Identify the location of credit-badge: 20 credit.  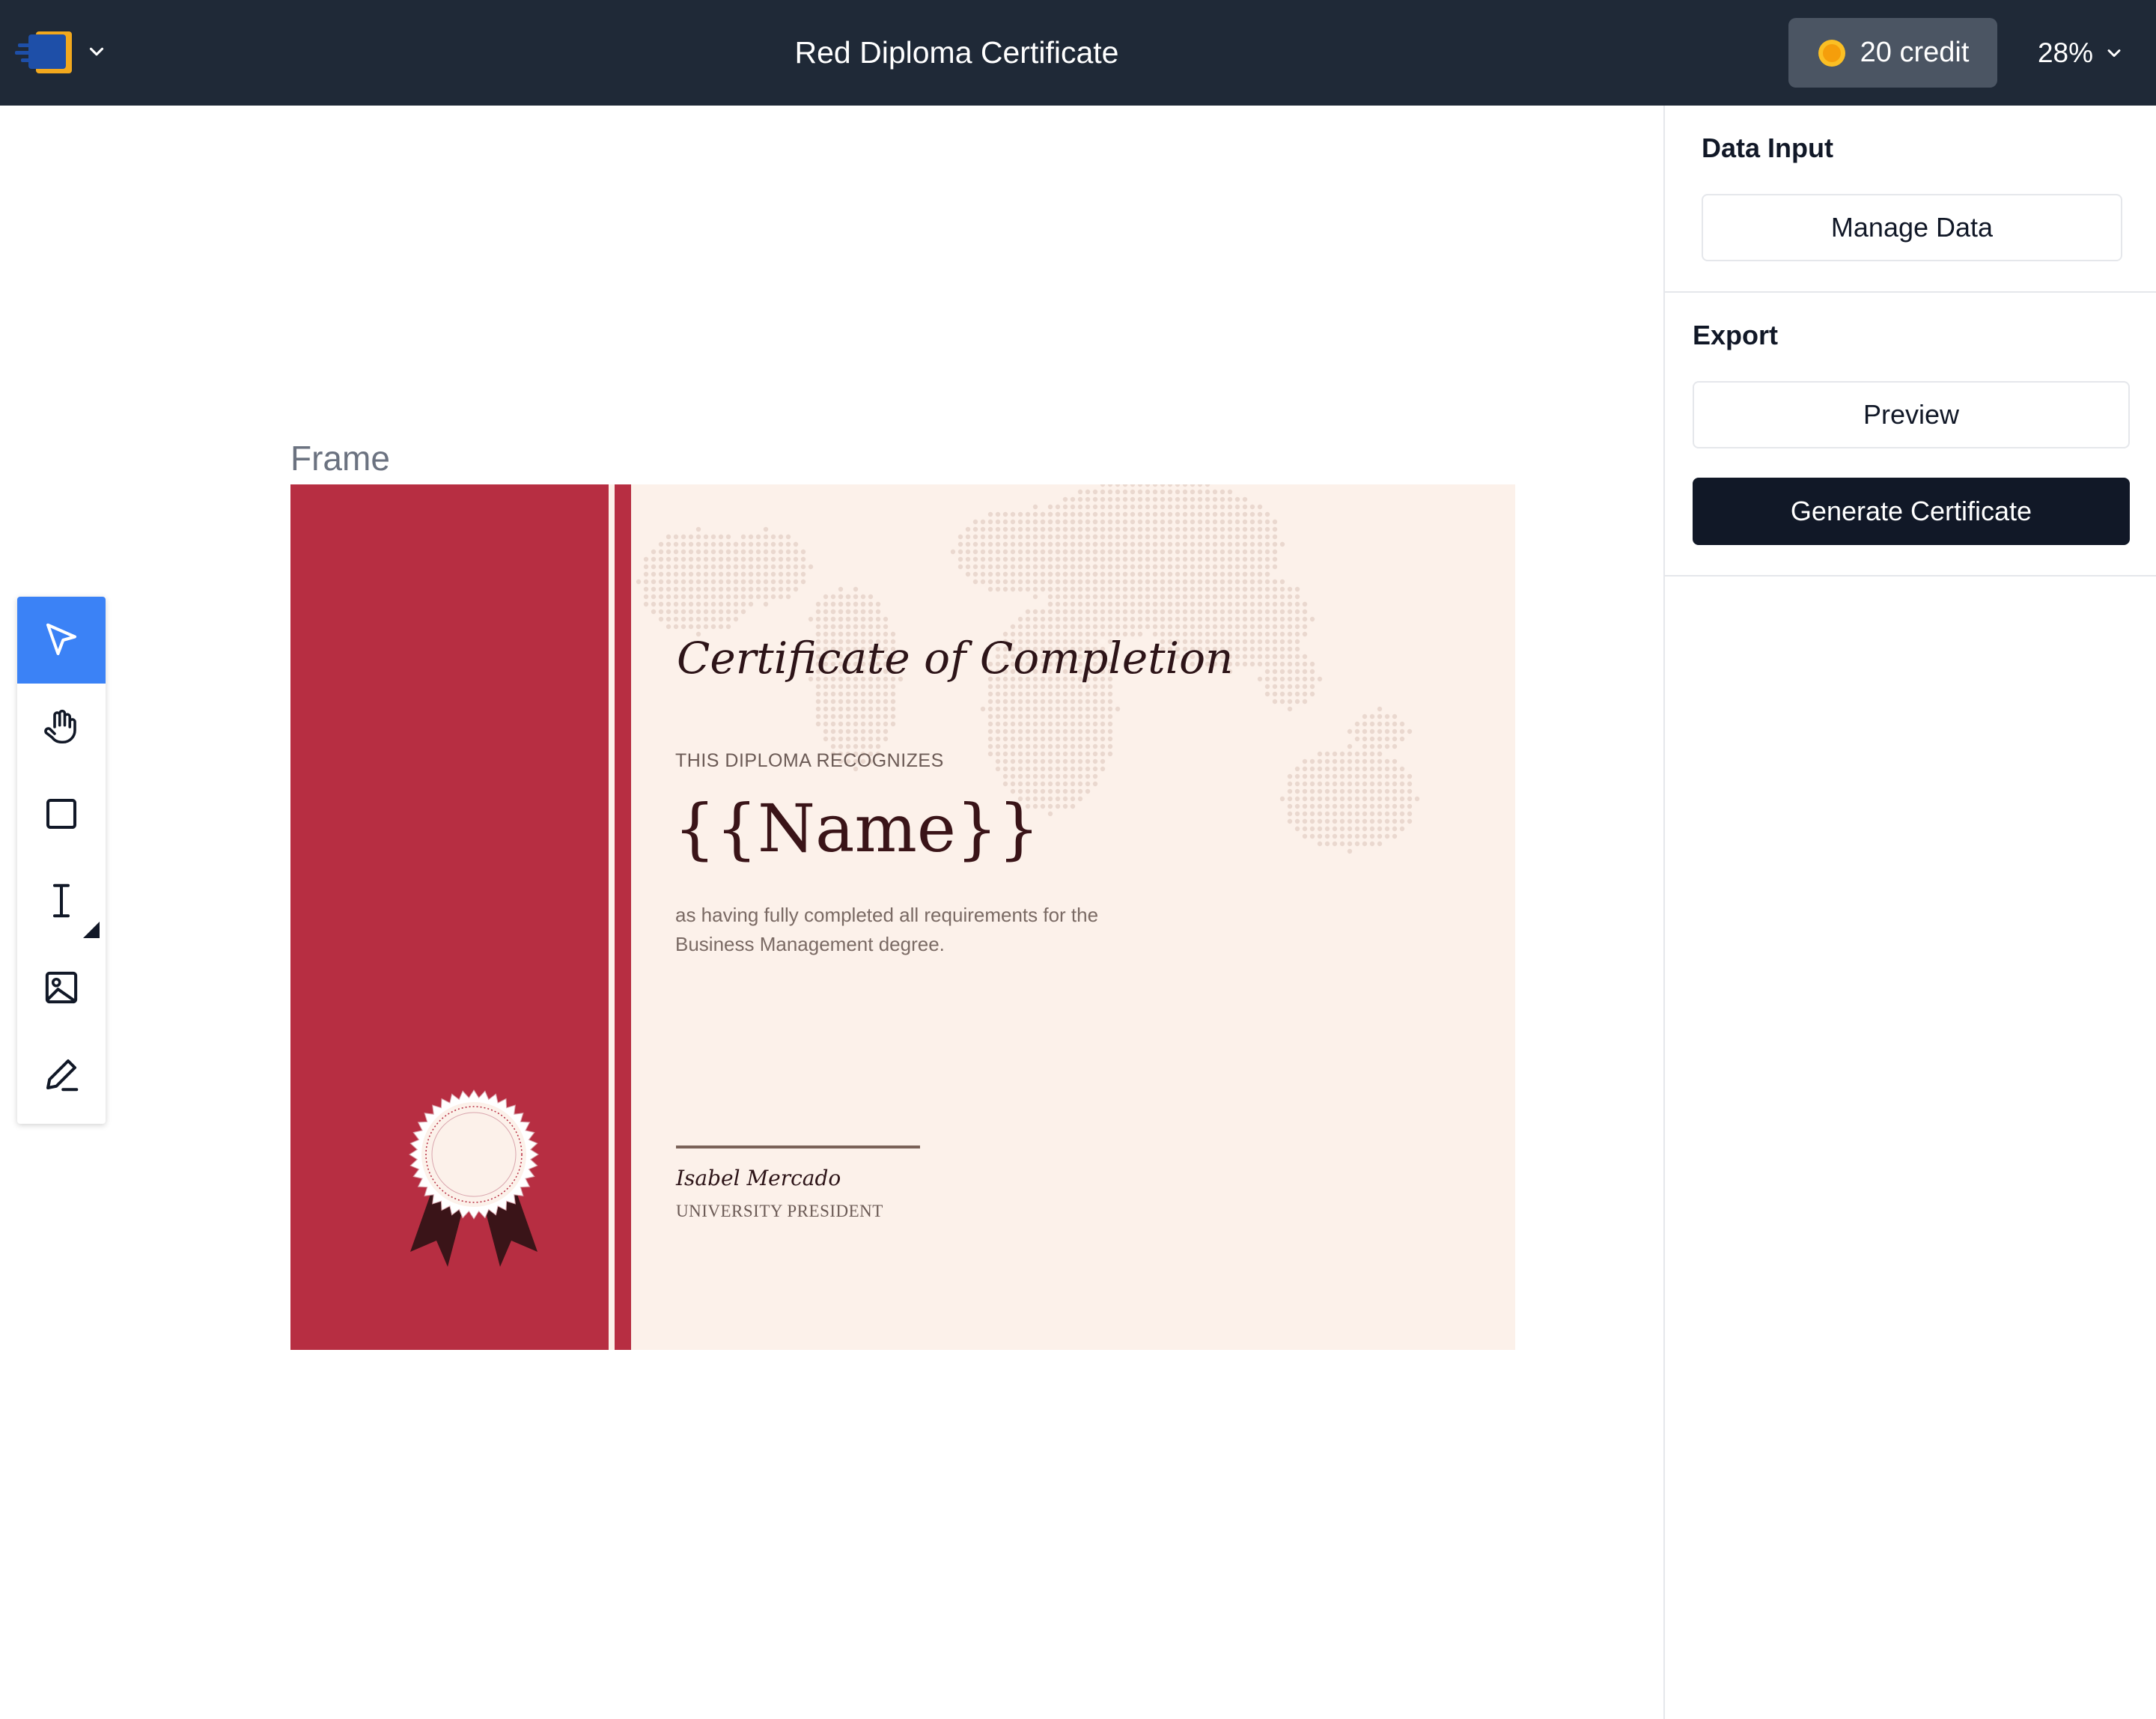
(1892, 53).